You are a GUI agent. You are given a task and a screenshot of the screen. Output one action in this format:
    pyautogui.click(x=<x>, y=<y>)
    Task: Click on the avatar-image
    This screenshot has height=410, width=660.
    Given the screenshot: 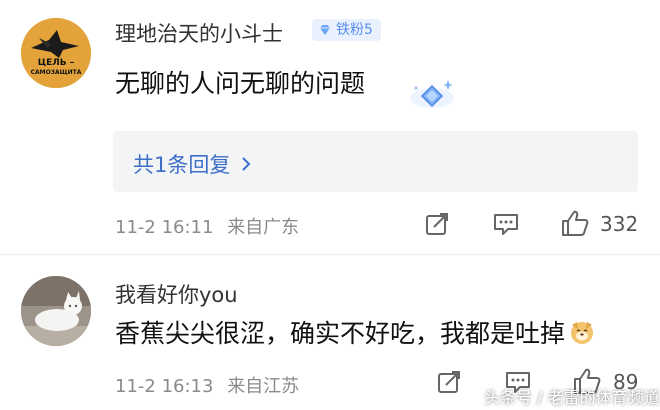 What is the action you would take?
    pyautogui.click(x=56, y=311)
    